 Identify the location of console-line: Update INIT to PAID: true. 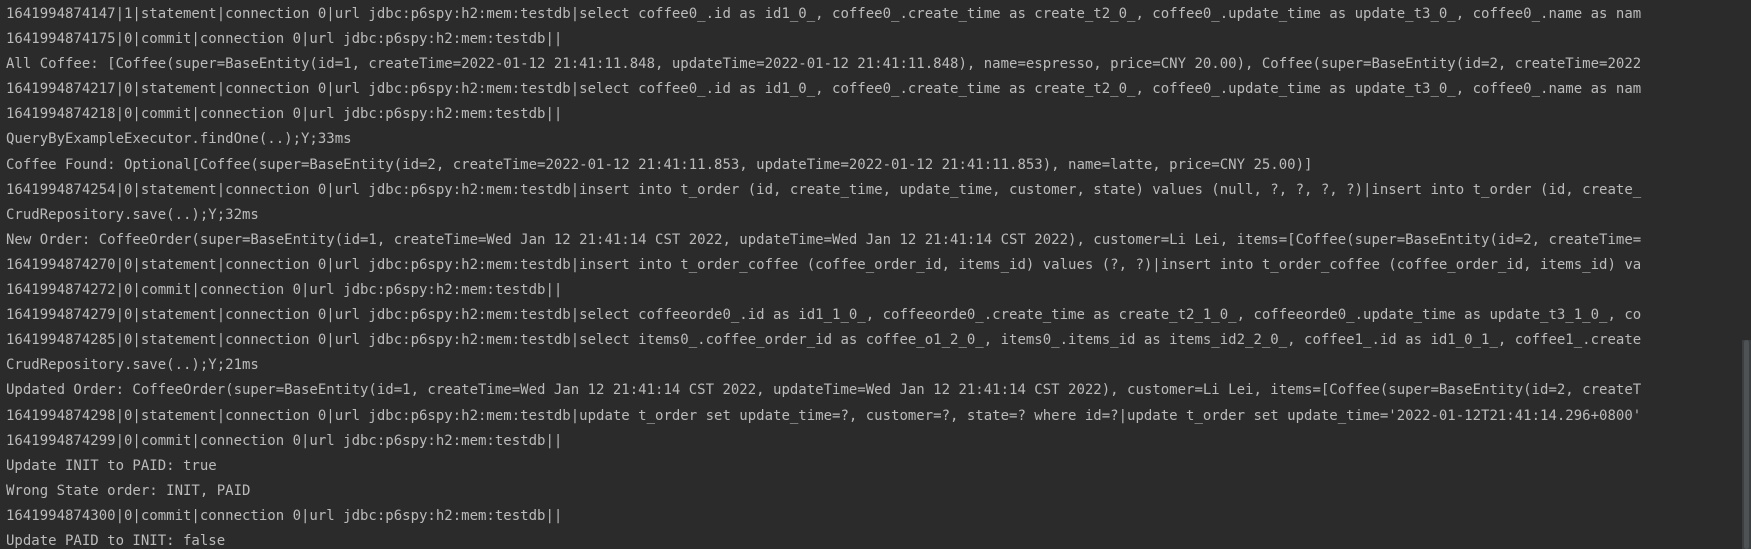
(111, 465).